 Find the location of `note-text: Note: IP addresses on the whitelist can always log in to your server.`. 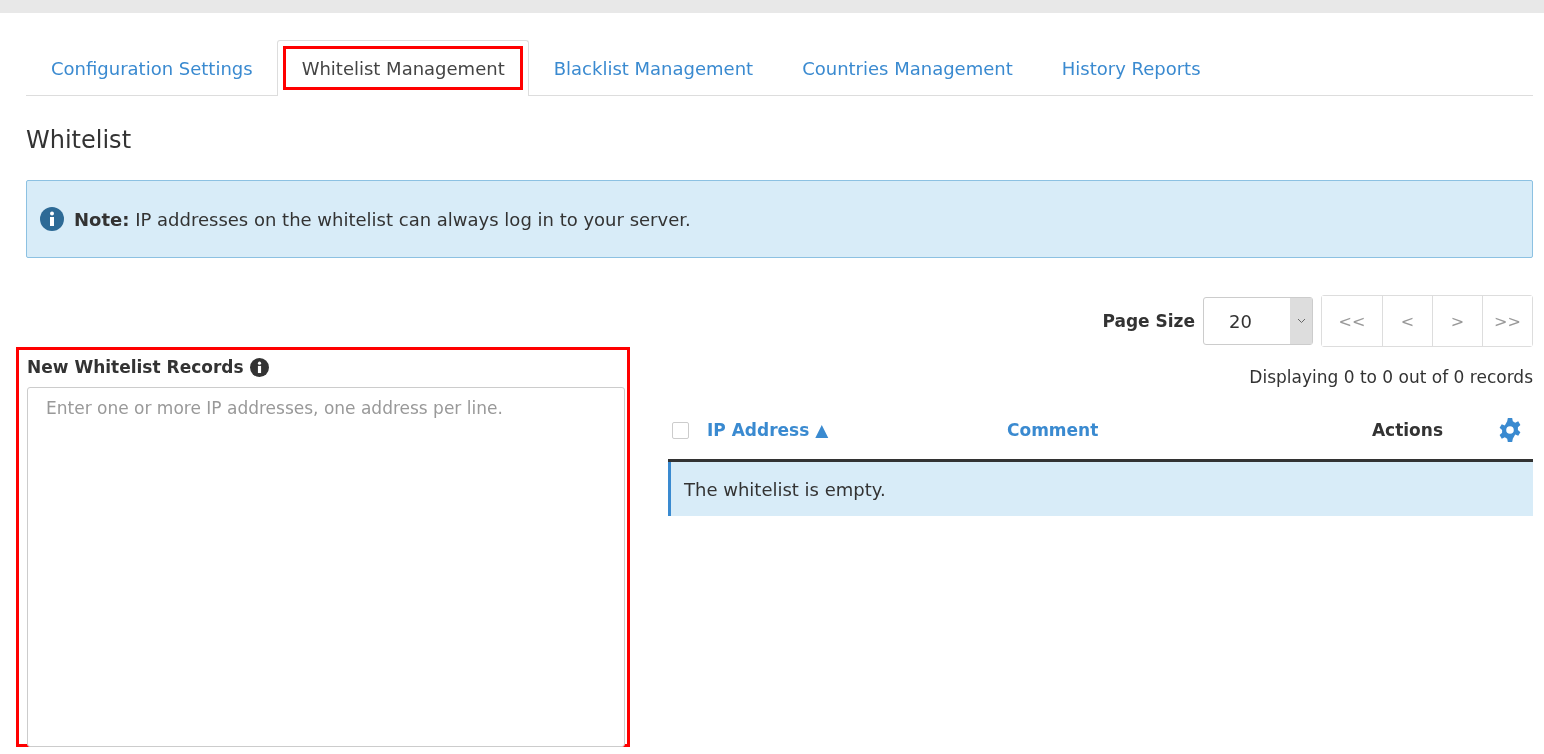

note-text: Note: IP addresses on the whitelist can always log in to your server. is located at coordinates (382, 219).